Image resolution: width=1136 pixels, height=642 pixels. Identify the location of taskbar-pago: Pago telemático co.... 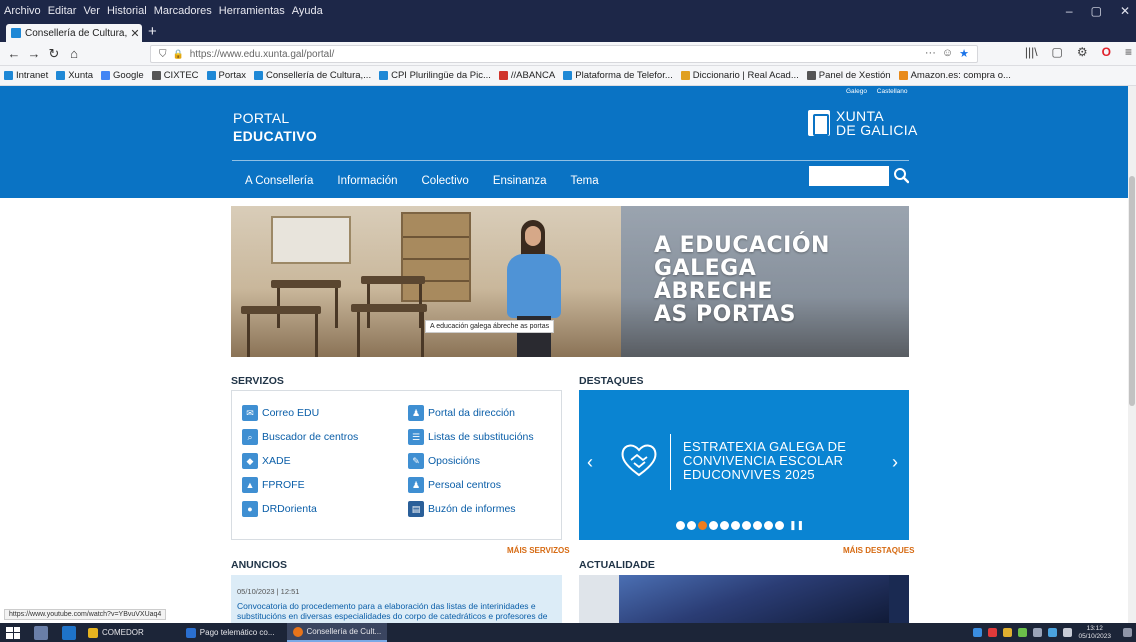
(230, 632).